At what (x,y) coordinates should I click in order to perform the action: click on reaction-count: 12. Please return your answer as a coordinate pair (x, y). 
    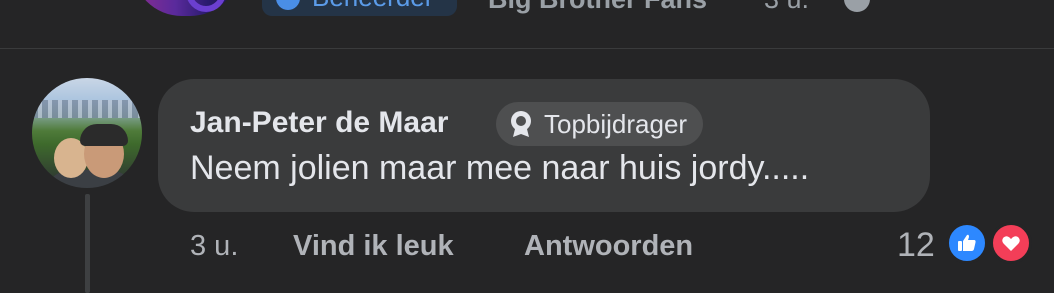
    Looking at the image, I should click on (916, 245).